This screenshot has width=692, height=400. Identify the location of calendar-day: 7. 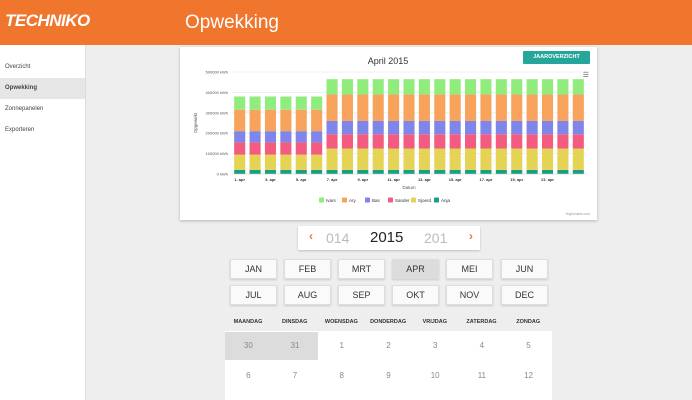
(295, 376).